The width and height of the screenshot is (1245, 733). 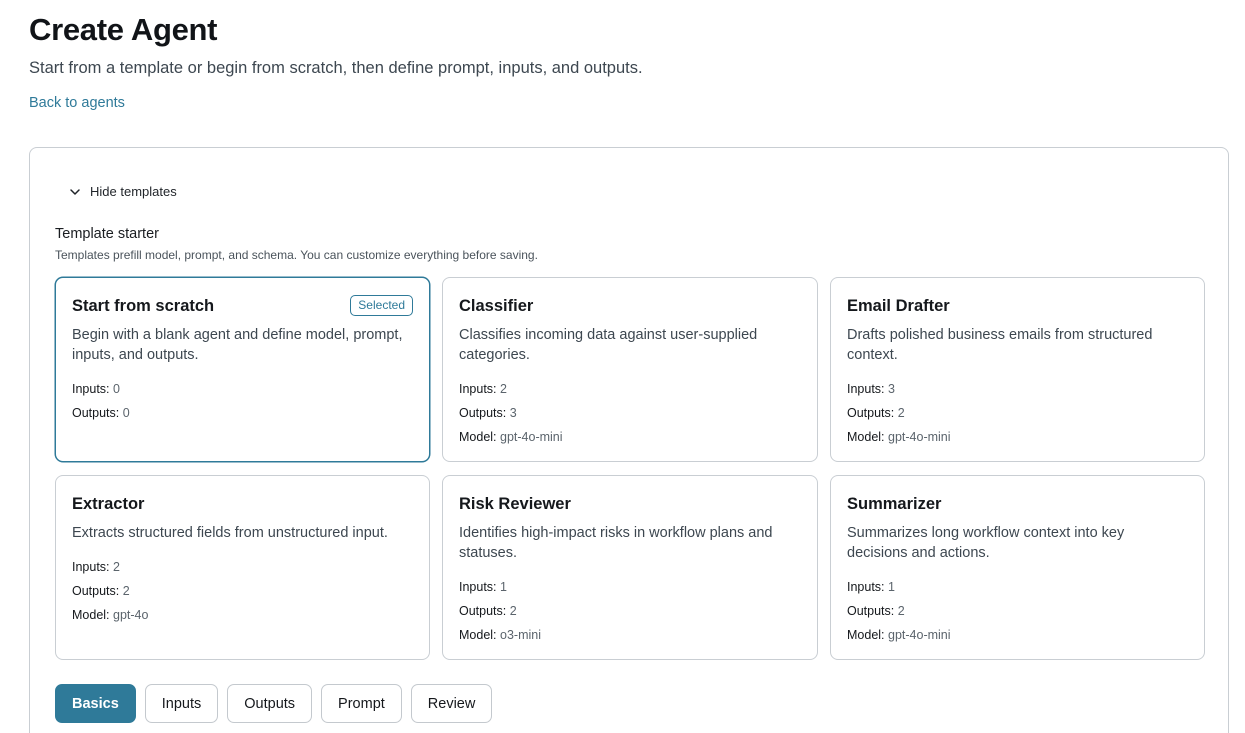 What do you see at coordinates (108, 504) in the screenshot?
I see `template-card-name: Extractor` at bounding box center [108, 504].